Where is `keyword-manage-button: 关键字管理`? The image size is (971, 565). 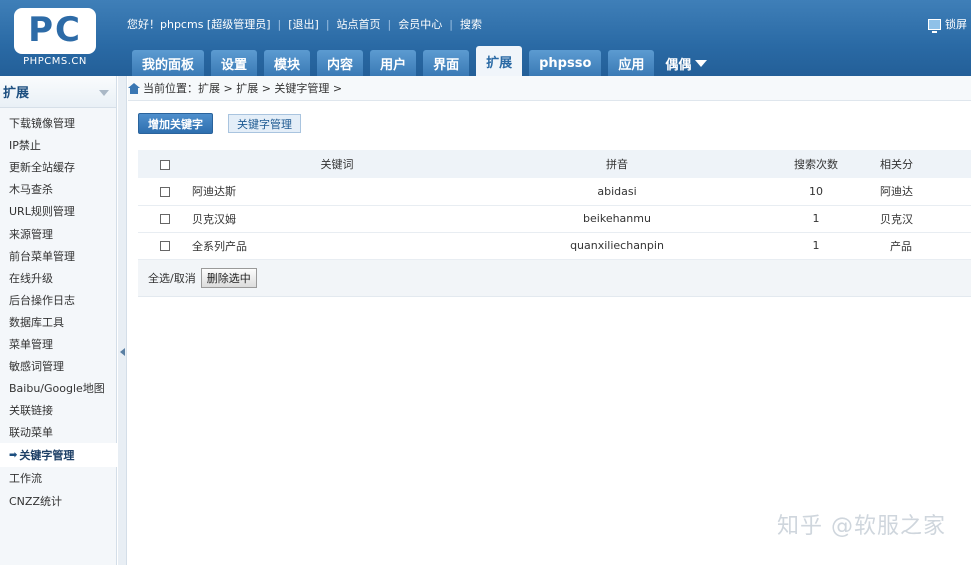
keyword-manage-button: 关键字管理 is located at coordinates (264, 123).